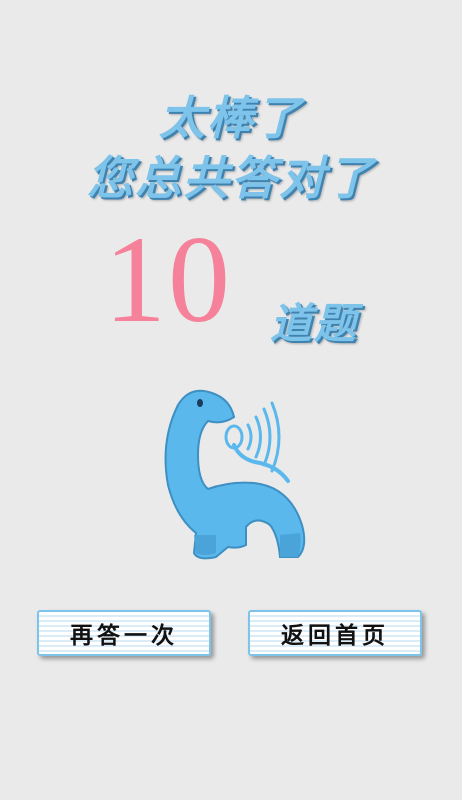  Describe the element at coordinates (314, 323) in the screenshot. I see `count-unit-label: 道题` at that location.